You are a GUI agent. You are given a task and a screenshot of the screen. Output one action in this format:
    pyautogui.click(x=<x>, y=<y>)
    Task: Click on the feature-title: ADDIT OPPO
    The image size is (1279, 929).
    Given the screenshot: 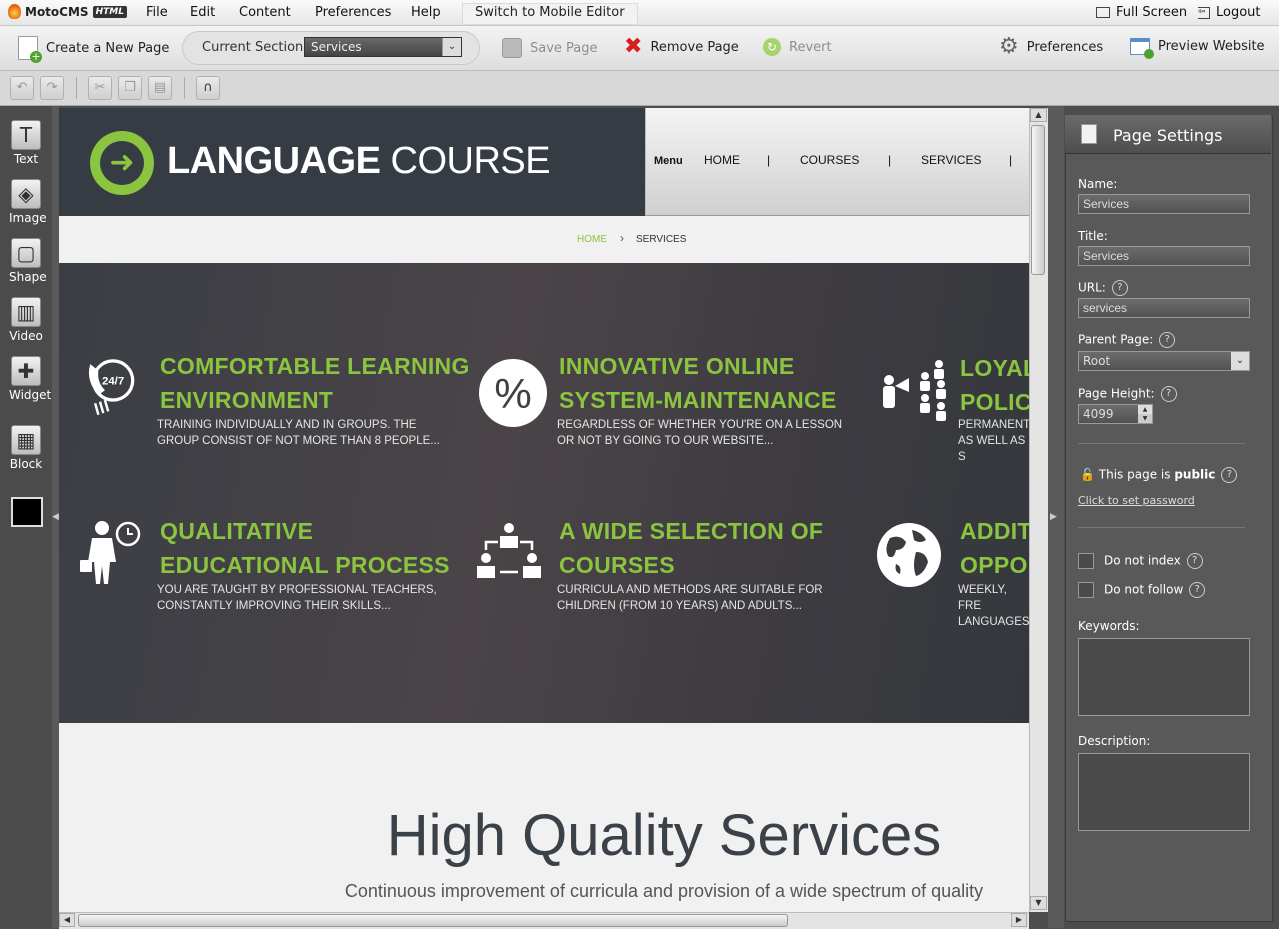 What is the action you would take?
    pyautogui.click(x=994, y=548)
    